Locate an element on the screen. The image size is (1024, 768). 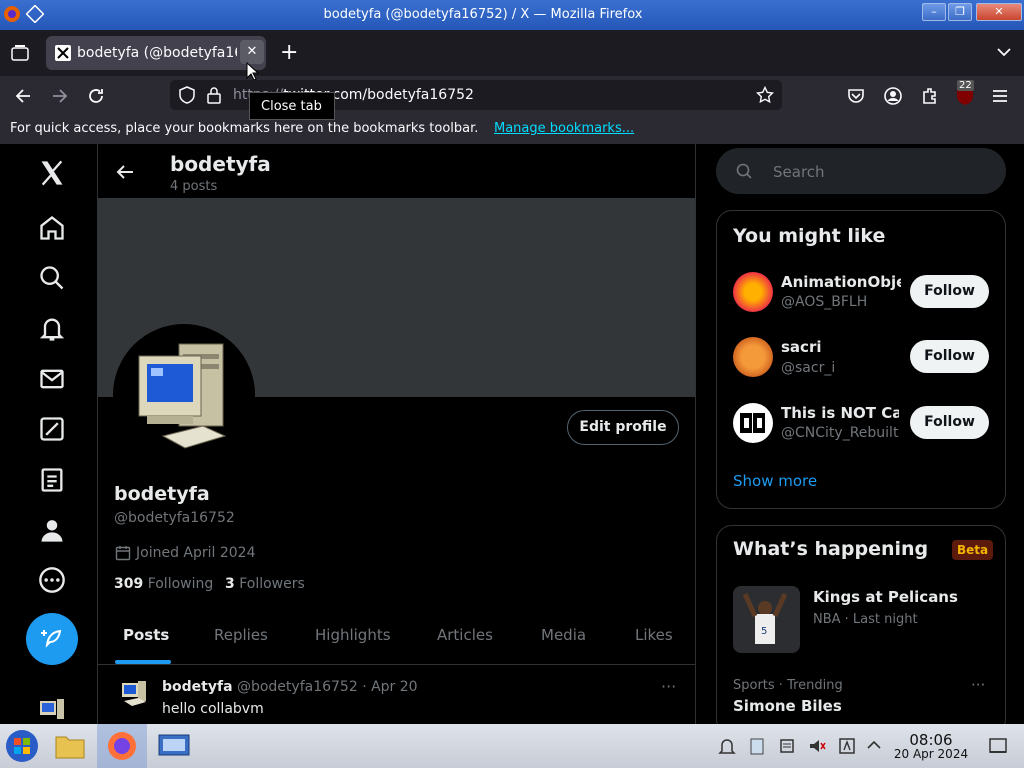
clipboard-tray-icon is located at coordinates (757, 746).